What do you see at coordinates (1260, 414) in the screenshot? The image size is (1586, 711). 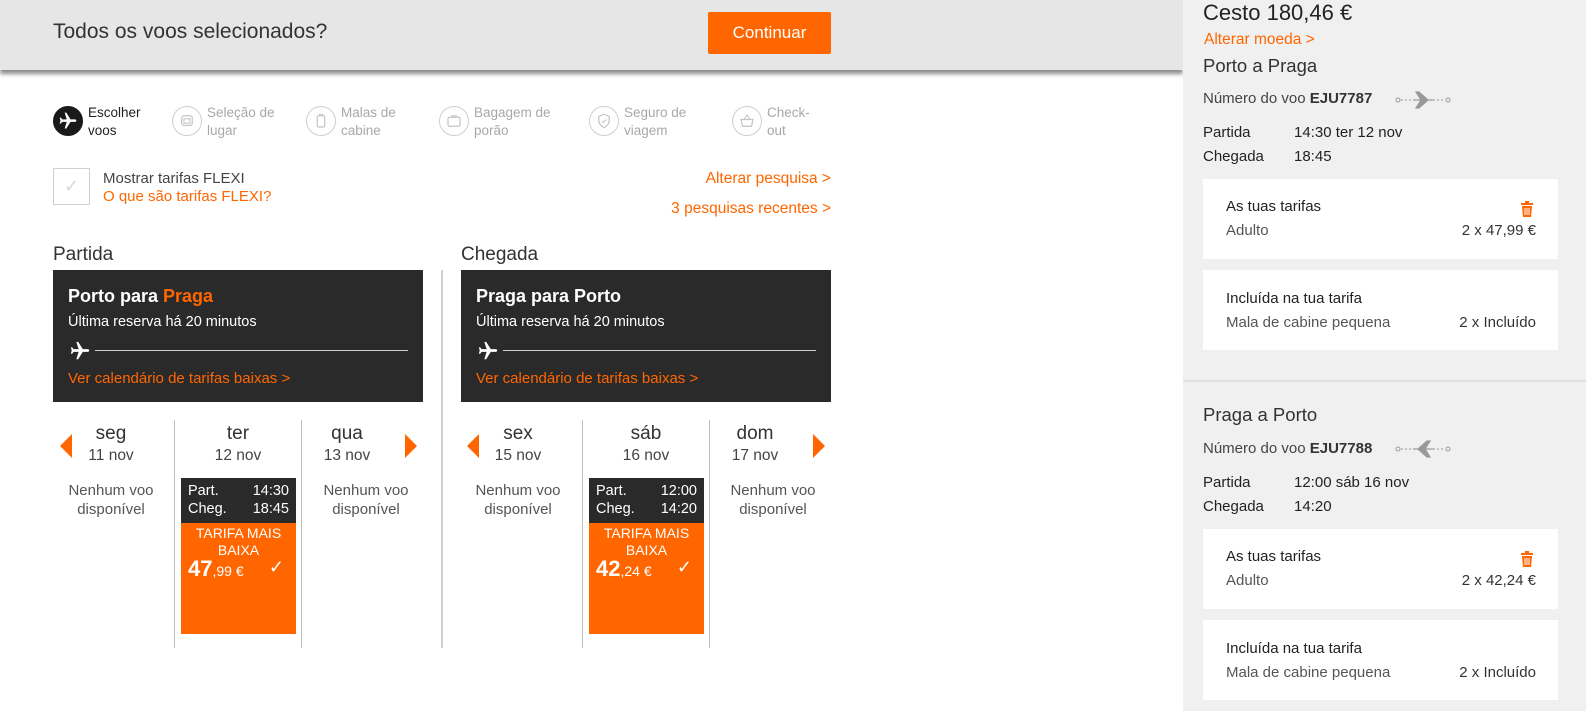 I see `leg-title: Praga a Porto` at bounding box center [1260, 414].